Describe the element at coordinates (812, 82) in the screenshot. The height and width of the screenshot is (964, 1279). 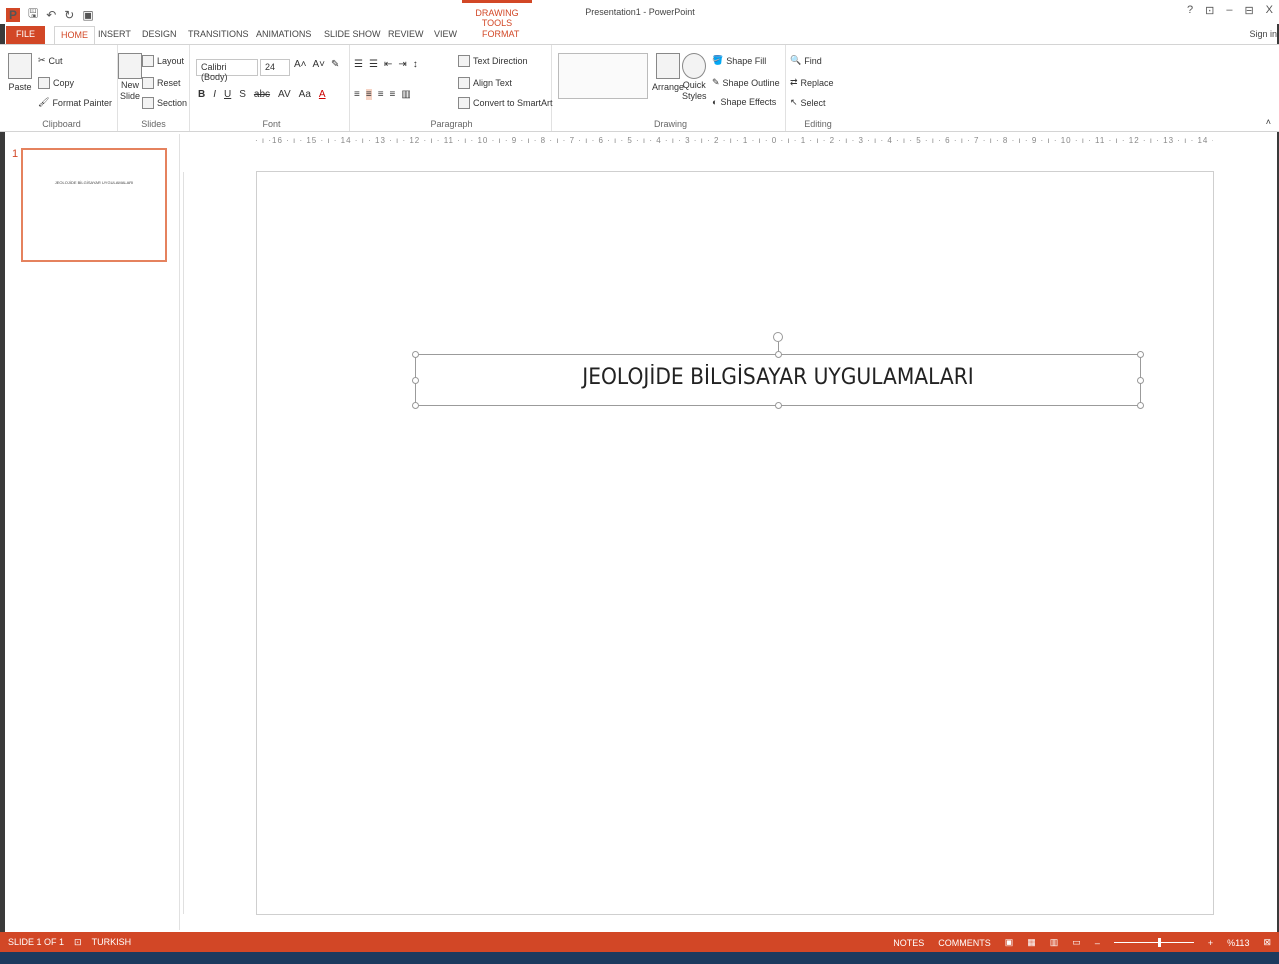
I see `replace-button: ⇄ Replace` at that location.